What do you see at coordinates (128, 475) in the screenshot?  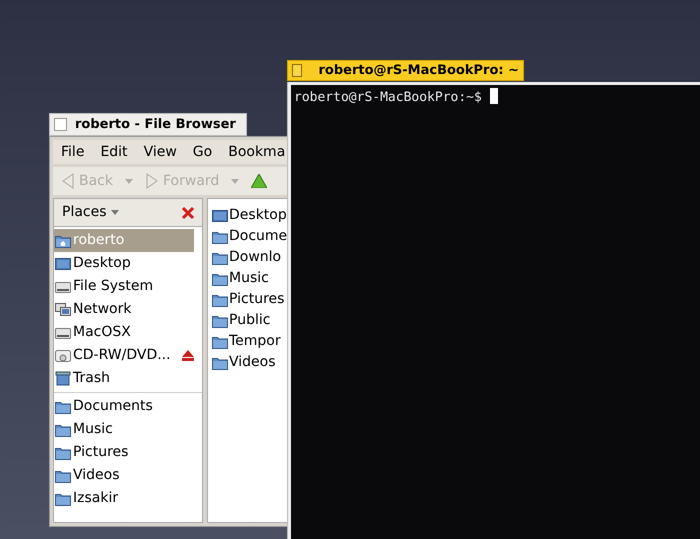 I see `sidebar-item: Videos` at bounding box center [128, 475].